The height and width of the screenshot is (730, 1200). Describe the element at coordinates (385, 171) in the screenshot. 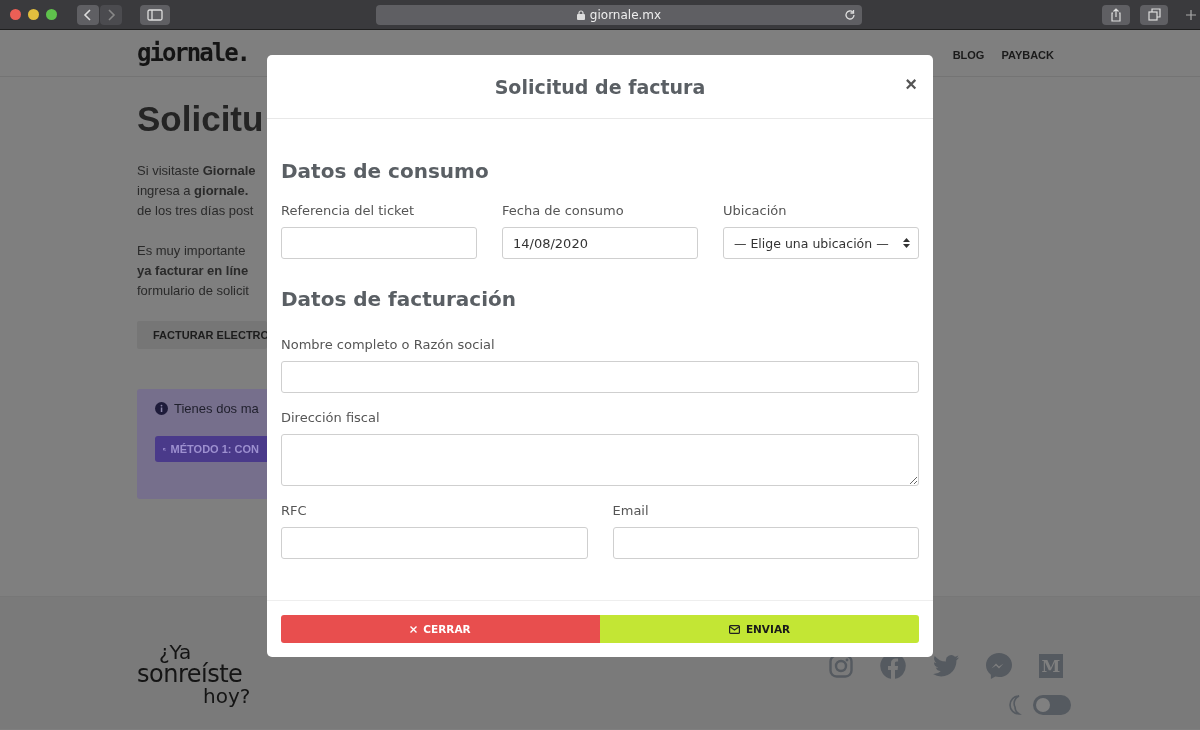

I see `section-heading: Datos de consumo` at that location.